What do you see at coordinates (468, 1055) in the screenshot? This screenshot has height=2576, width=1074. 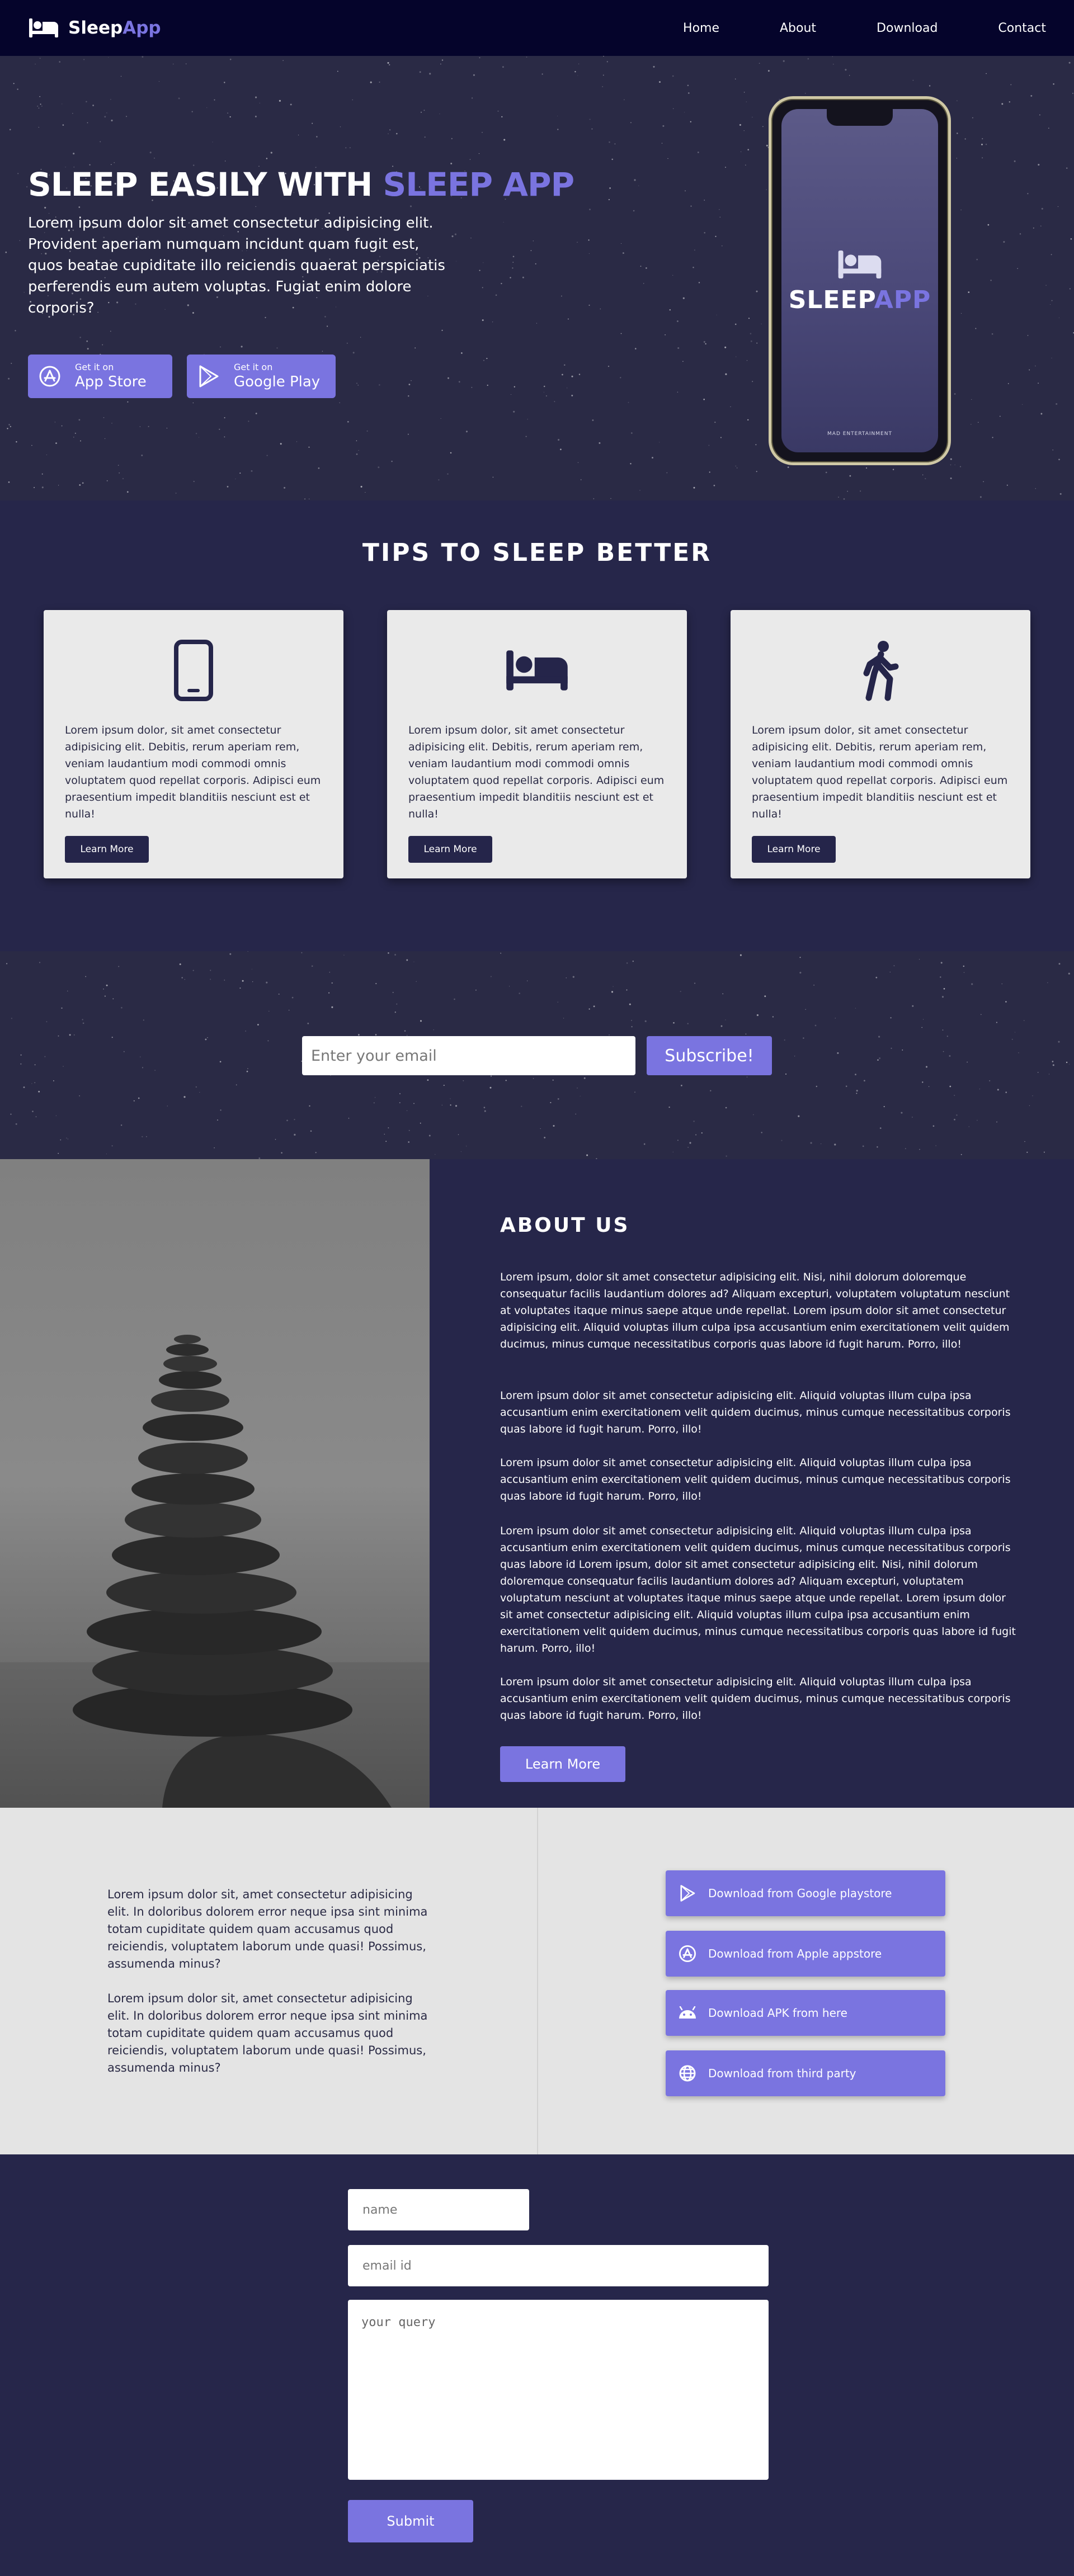 I see `email-input: Enter your email` at bounding box center [468, 1055].